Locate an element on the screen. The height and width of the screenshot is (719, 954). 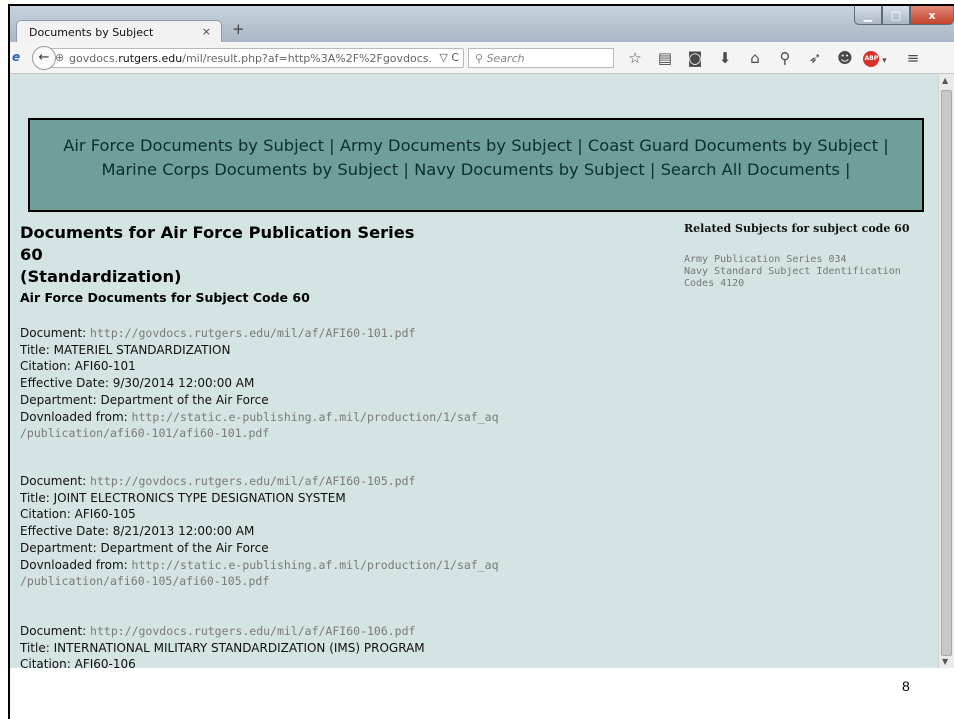
related-link-navy: Navy Standard Subject Identification is located at coordinates (800, 272).